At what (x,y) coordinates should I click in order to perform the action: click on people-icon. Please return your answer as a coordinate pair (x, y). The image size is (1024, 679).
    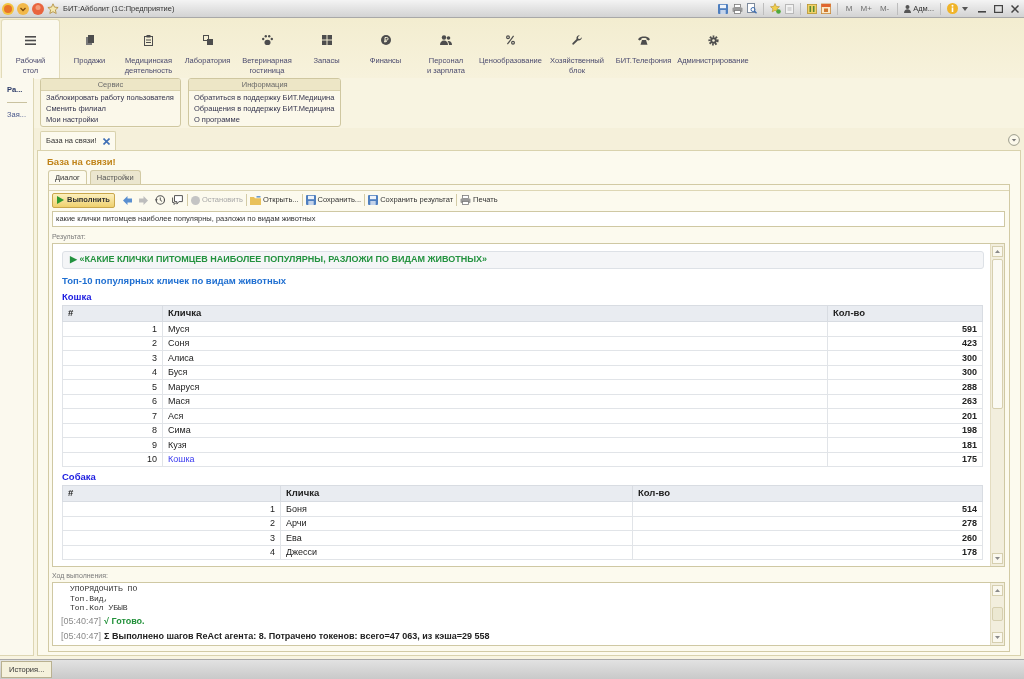
    Looking at the image, I should click on (446, 40).